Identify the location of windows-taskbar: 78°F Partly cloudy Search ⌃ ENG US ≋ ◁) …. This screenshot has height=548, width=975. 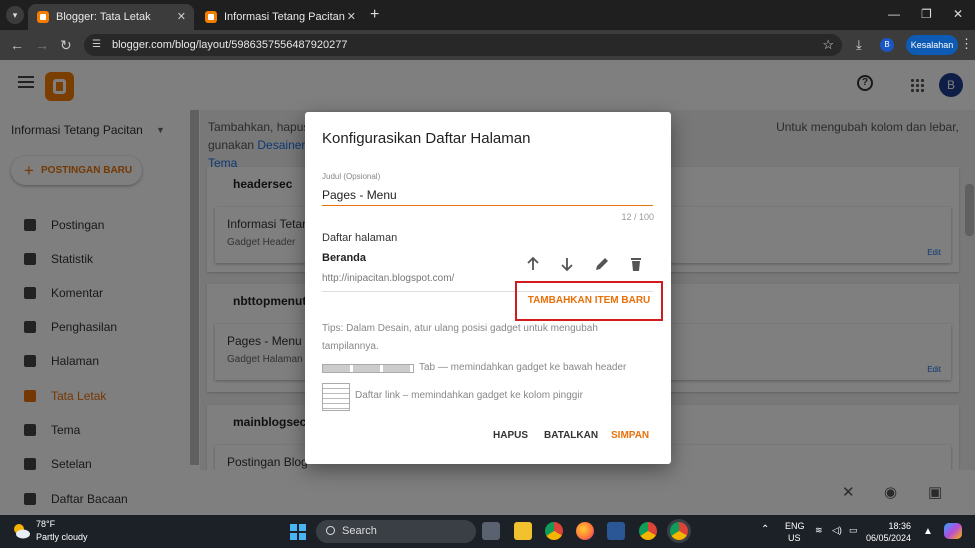
(487, 531).